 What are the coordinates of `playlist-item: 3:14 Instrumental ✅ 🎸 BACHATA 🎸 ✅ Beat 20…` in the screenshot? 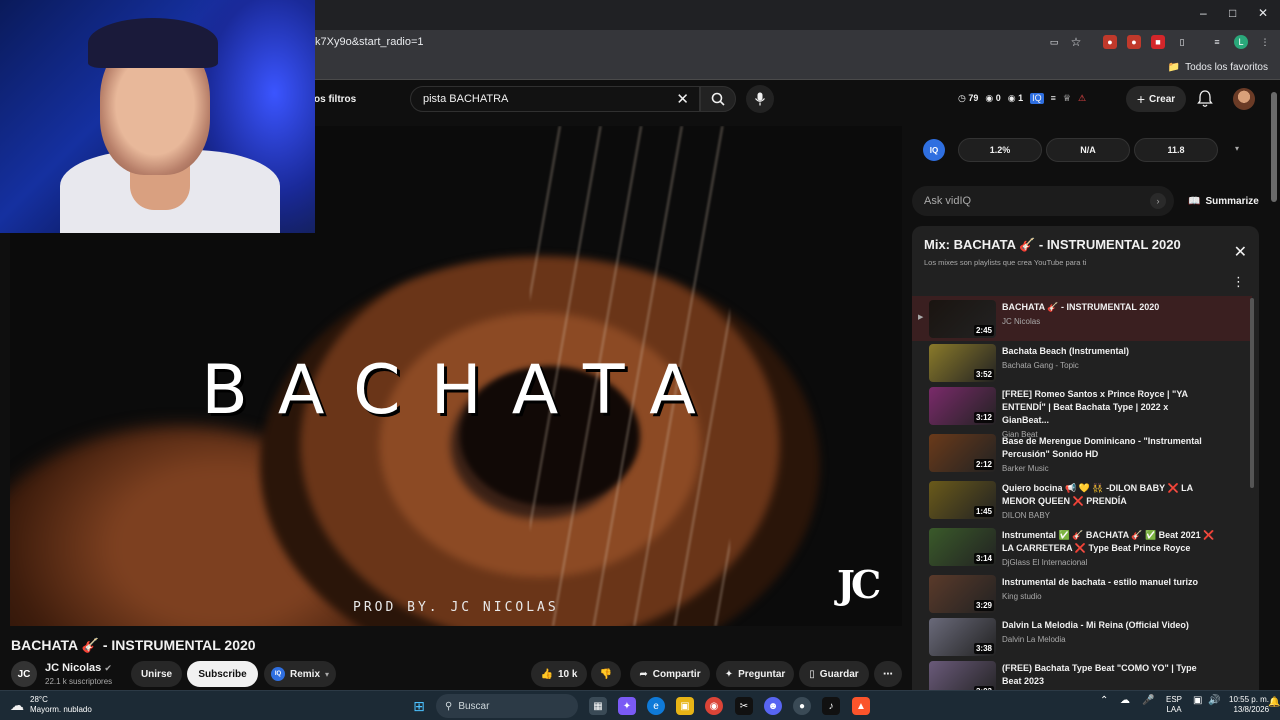 It's located at (1082, 546).